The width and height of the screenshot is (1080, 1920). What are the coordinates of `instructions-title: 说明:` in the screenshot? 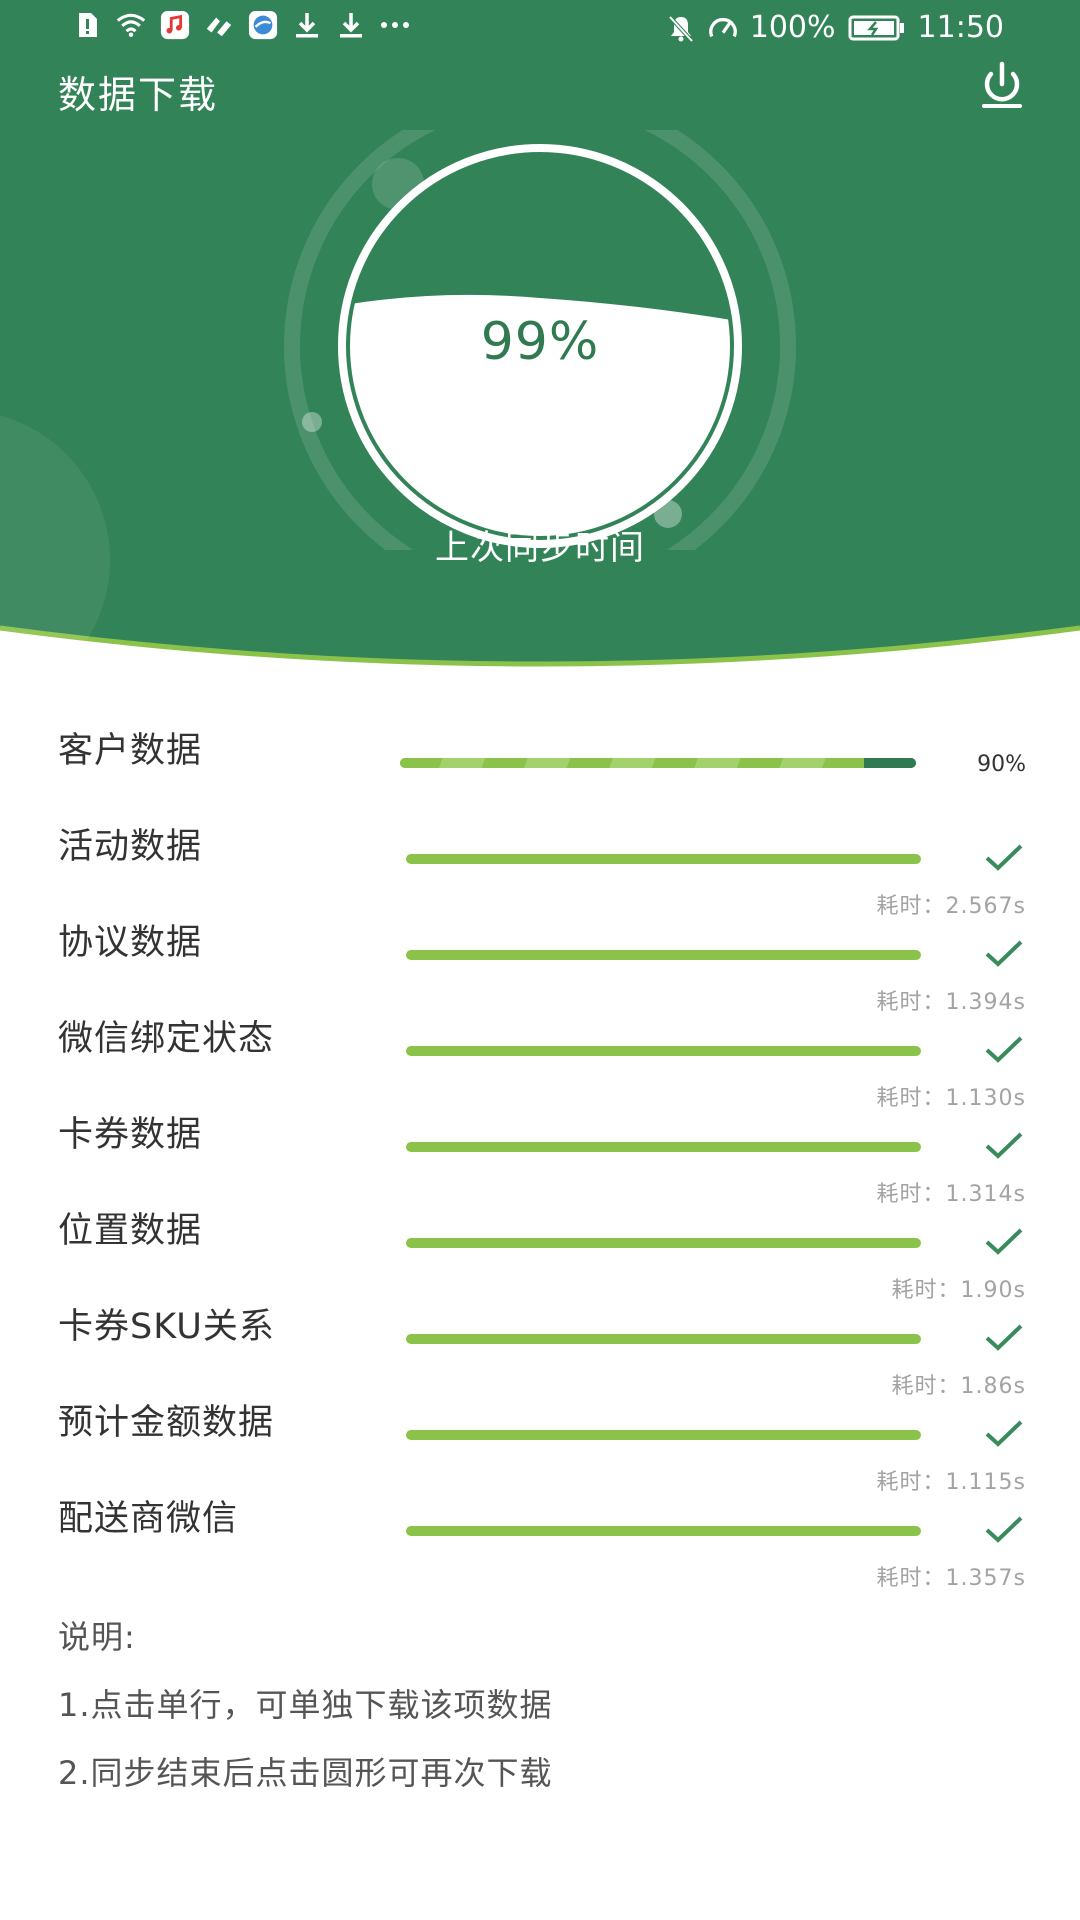 It's located at (97, 1637).